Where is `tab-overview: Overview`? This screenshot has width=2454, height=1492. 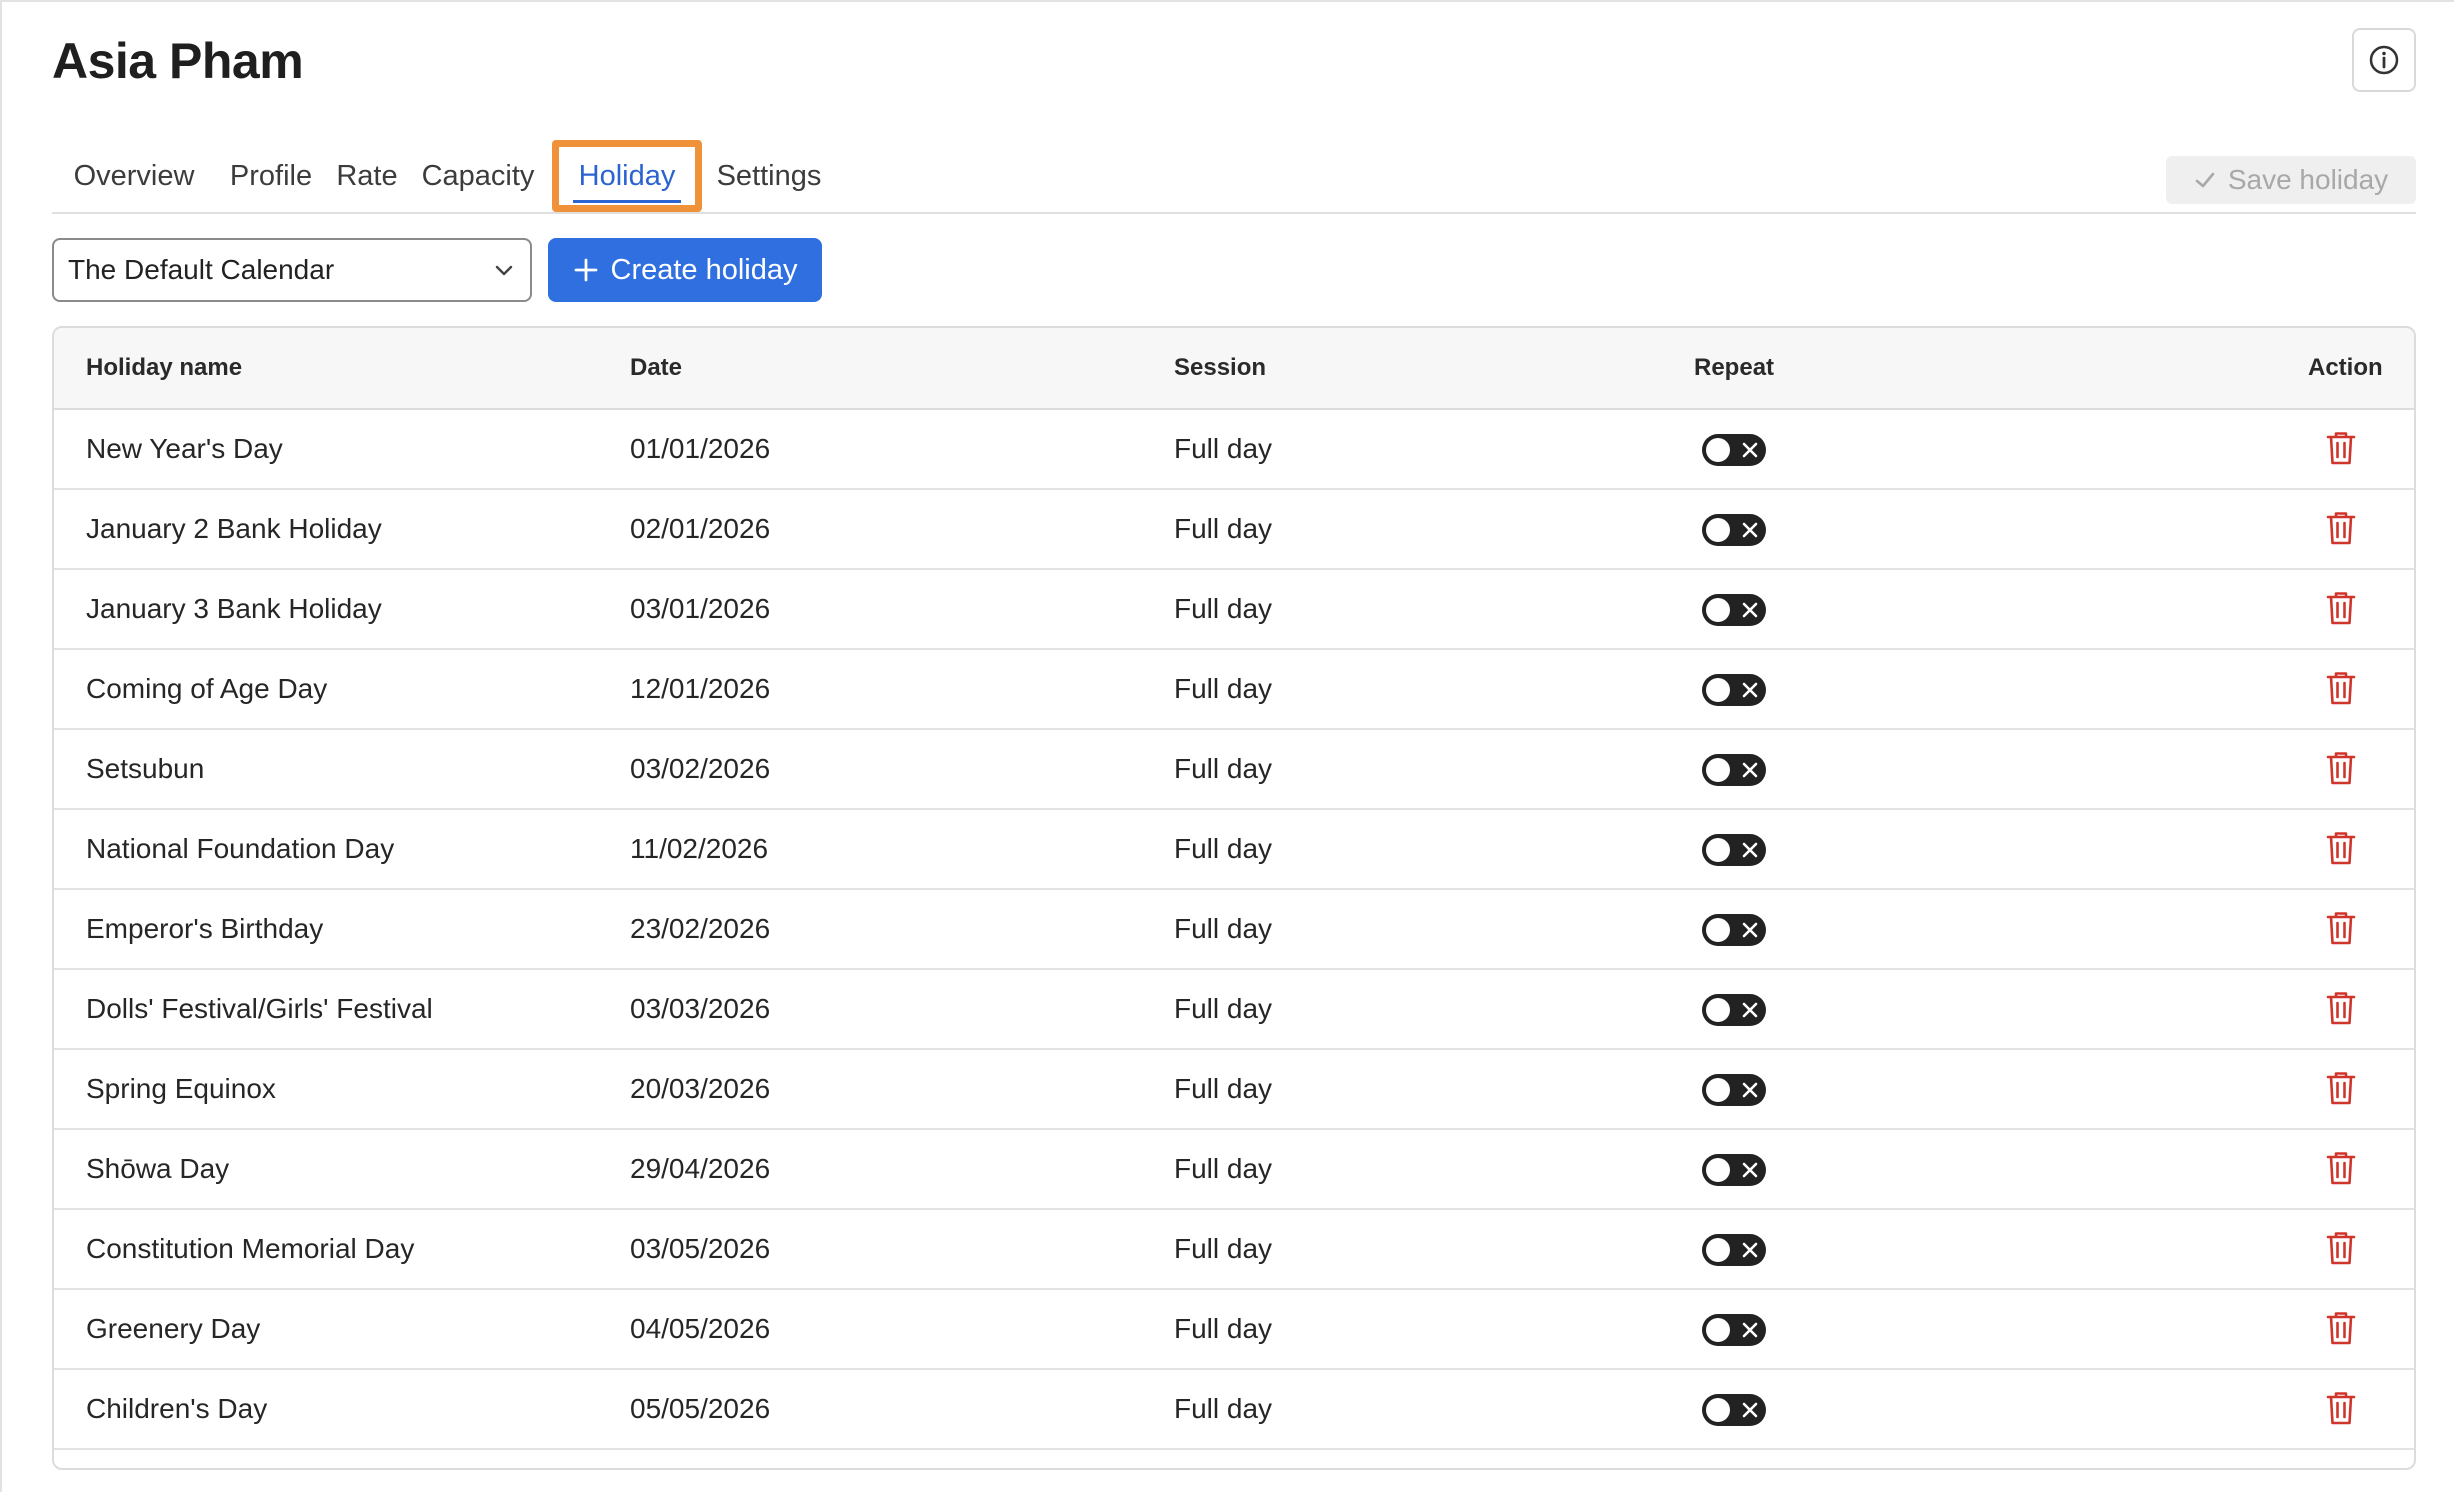
tab-overview: Overview is located at coordinates (134, 176).